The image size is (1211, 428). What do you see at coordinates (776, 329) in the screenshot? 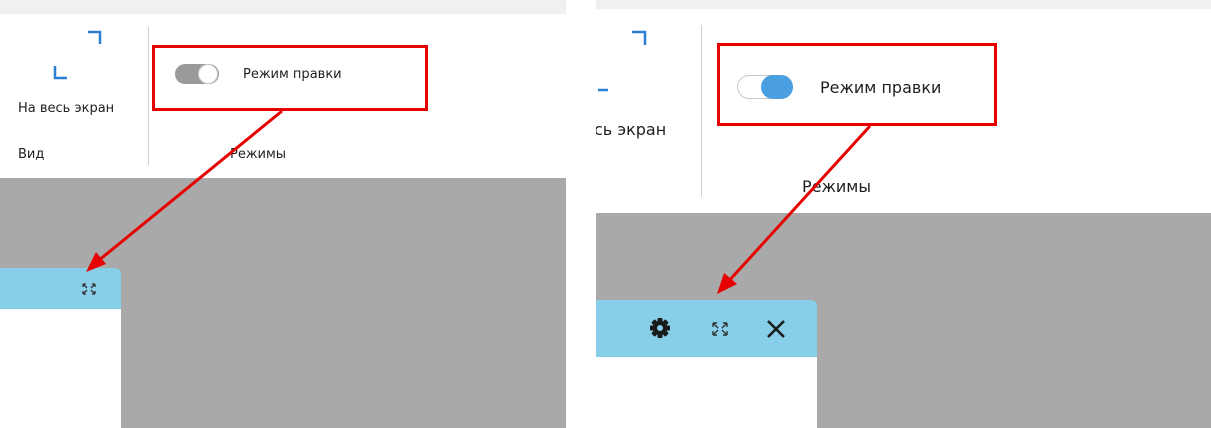
I see `close-icon` at bounding box center [776, 329].